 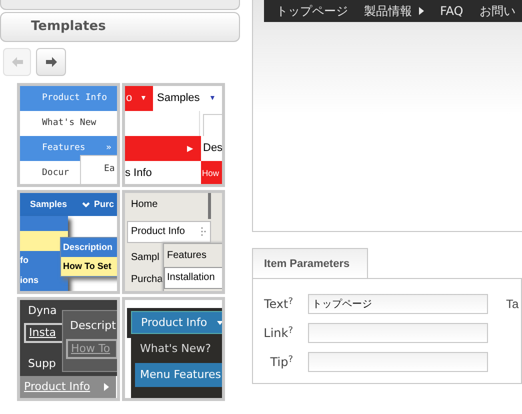 What do you see at coordinates (452, 11) in the screenshot?
I see `menu-item: FAQ` at bounding box center [452, 11].